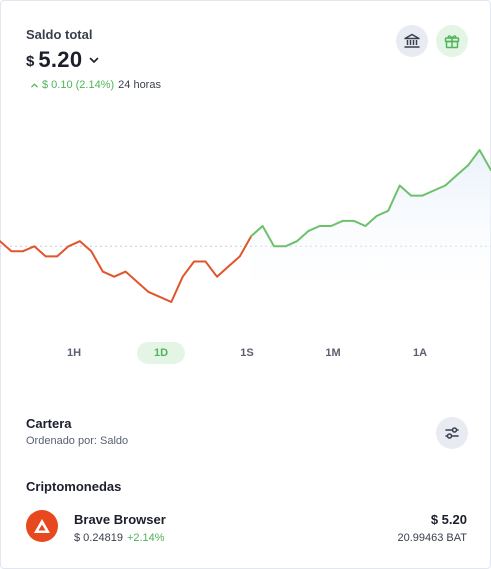 The image size is (491, 569). What do you see at coordinates (74, 486) in the screenshot?
I see `crypto-section-title: Criptomonedas` at bounding box center [74, 486].